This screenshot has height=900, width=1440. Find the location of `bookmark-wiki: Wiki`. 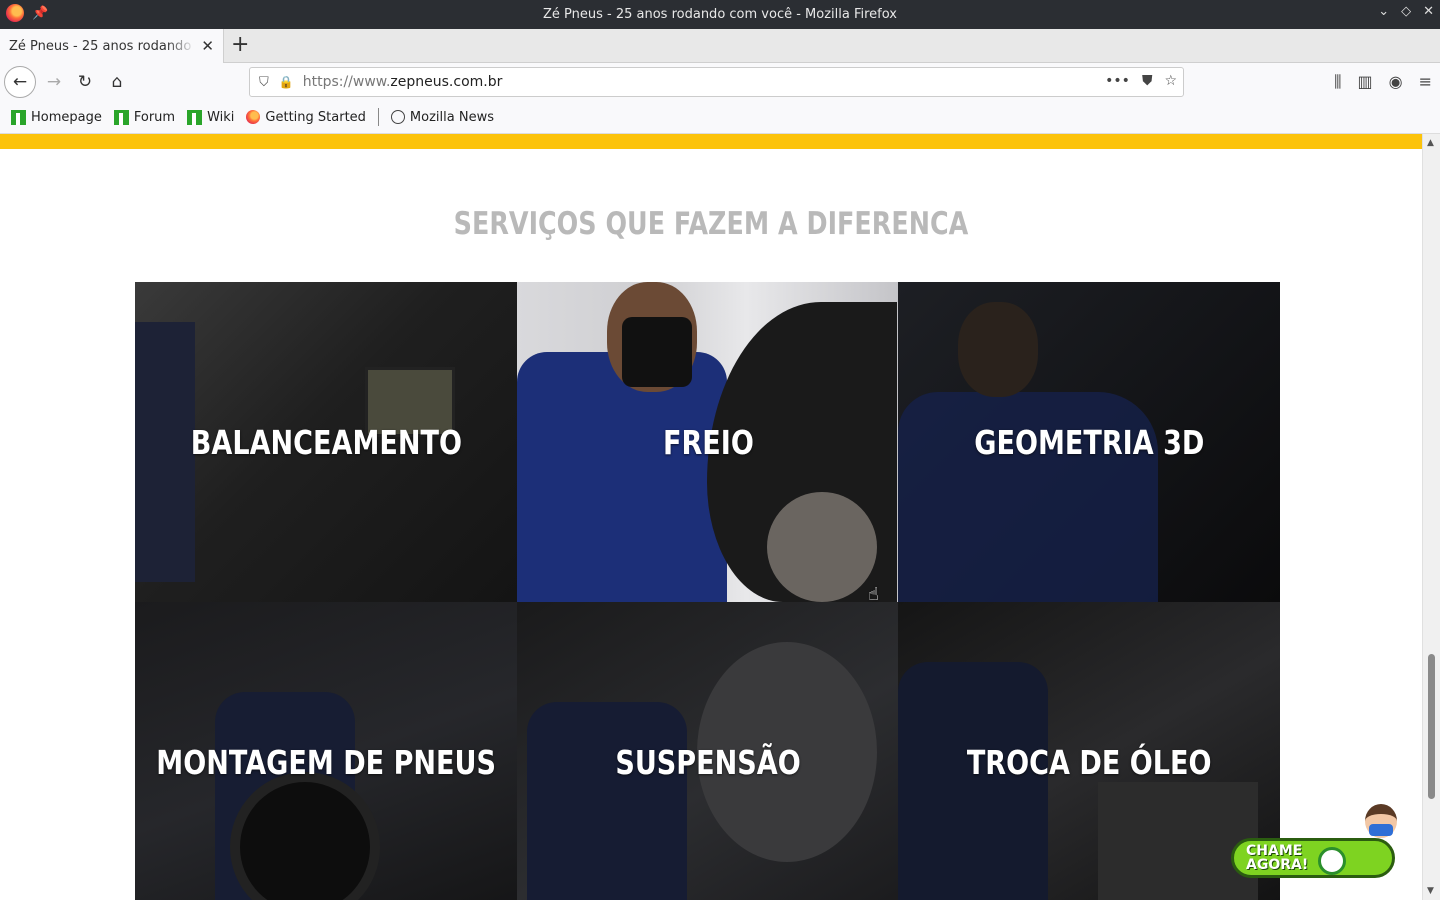

bookmark-wiki: Wiki is located at coordinates (210, 117).